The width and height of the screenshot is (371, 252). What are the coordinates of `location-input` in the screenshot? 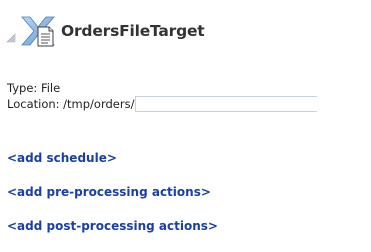 It's located at (226, 104).